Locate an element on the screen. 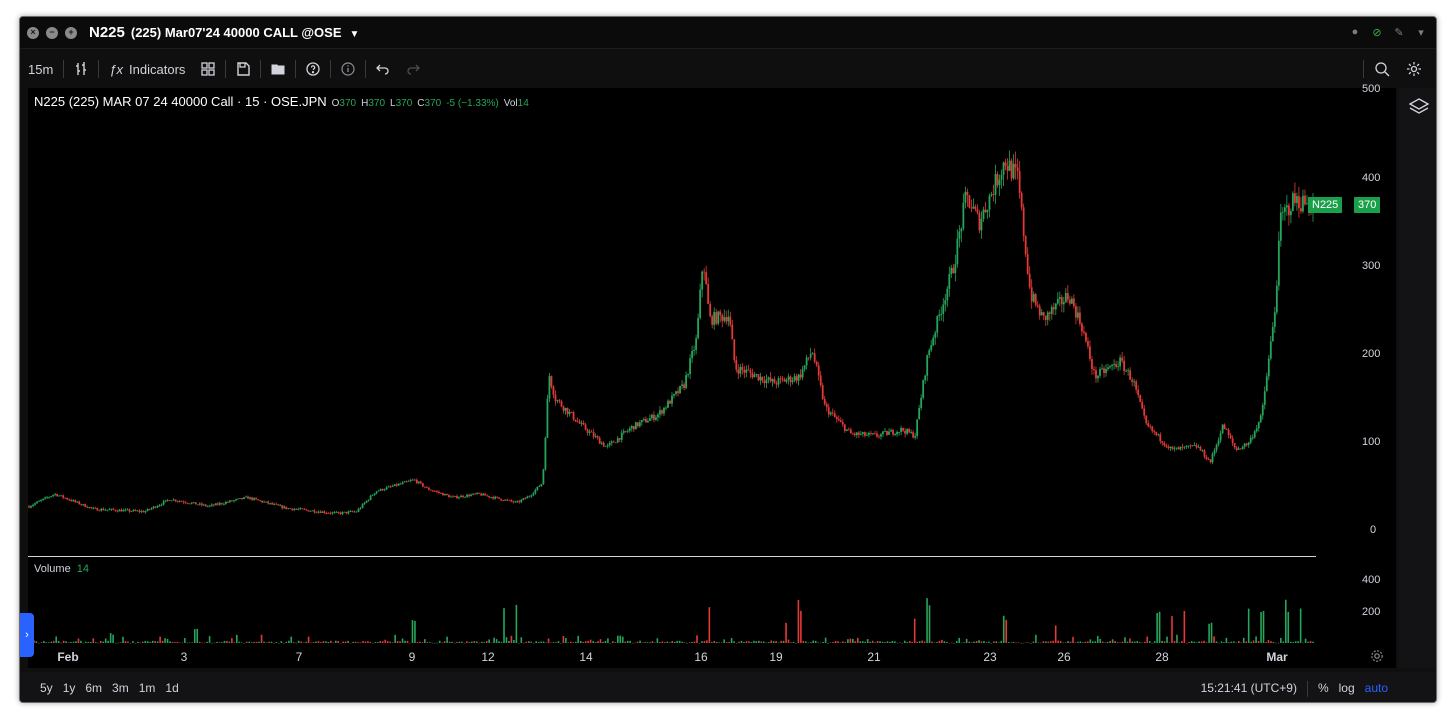 The image size is (1456, 725). window-title: N225 (225) Mar07'24 40000 CALL @OSE ▼ is located at coordinates (224, 32).